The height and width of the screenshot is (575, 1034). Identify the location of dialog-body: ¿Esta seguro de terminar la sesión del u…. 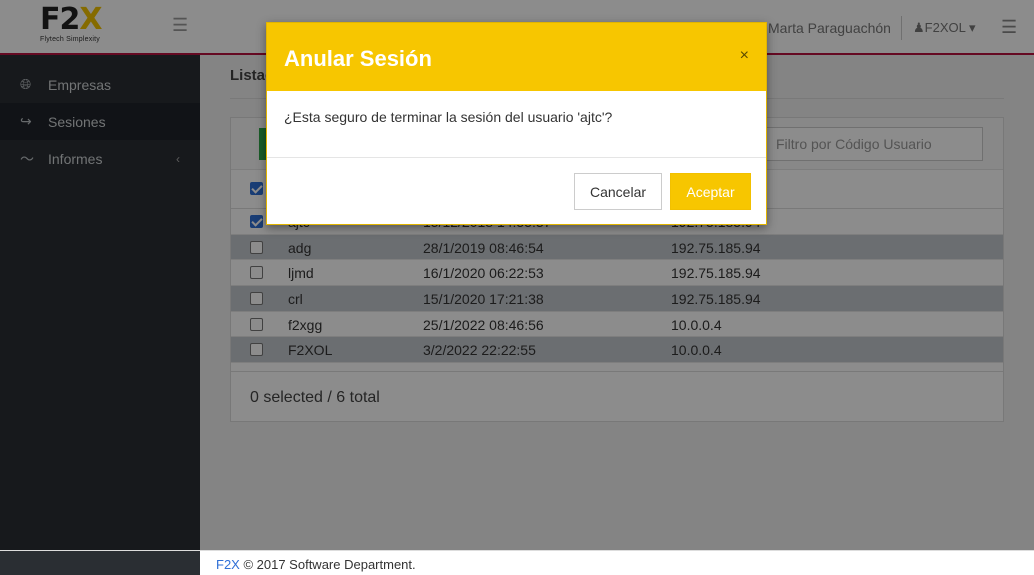
(516, 124).